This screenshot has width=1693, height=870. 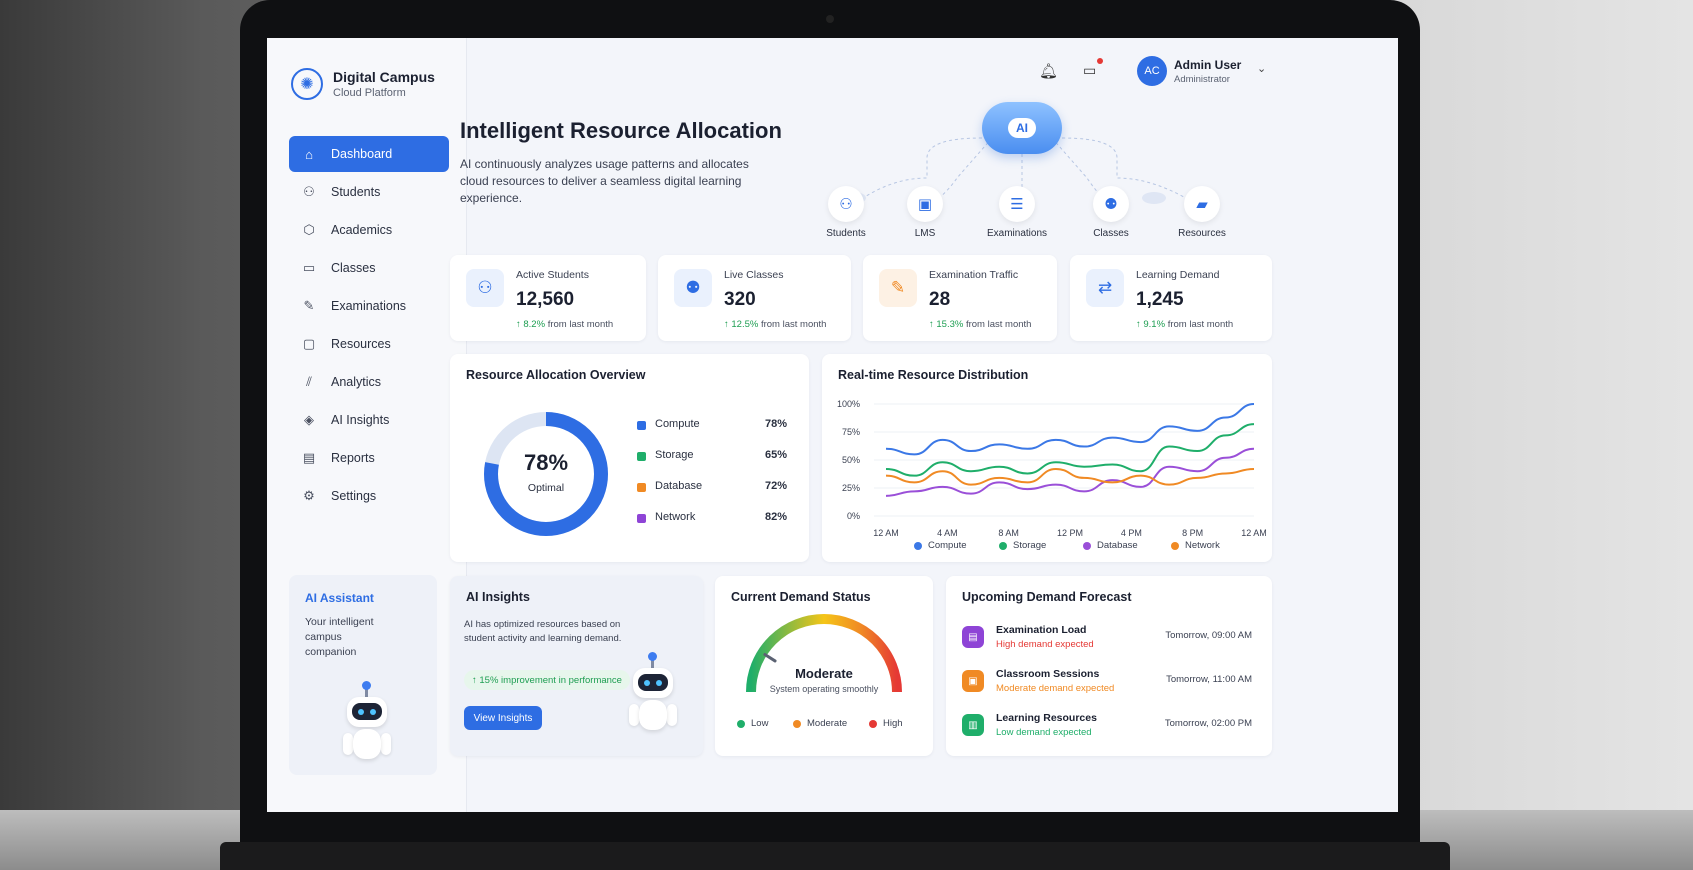 What do you see at coordinates (1041, 630) in the screenshot?
I see `forecast-name: Examination Load` at bounding box center [1041, 630].